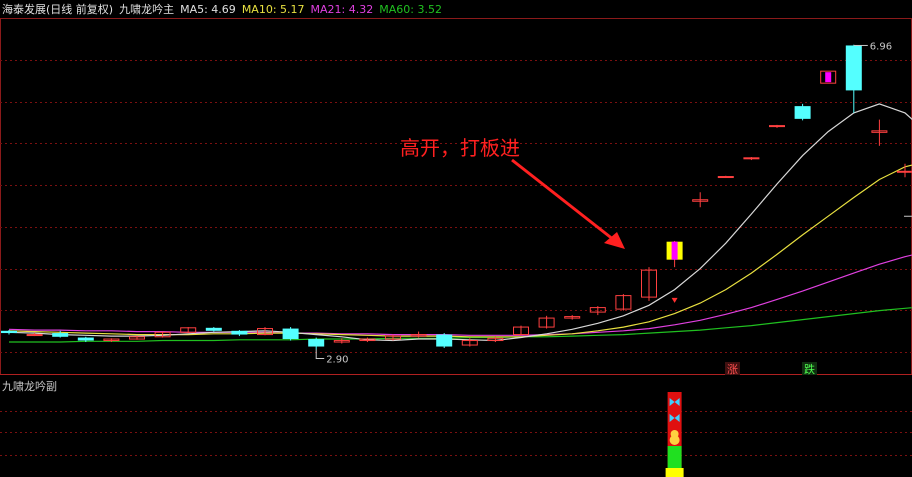  What do you see at coordinates (320, 354) in the screenshot?
I see `low-marker` at bounding box center [320, 354].